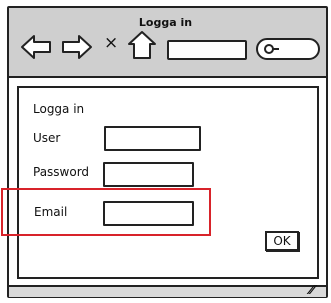 The width and height of the screenshot is (331, 303). I want to click on password-label: Password, so click(61, 172).